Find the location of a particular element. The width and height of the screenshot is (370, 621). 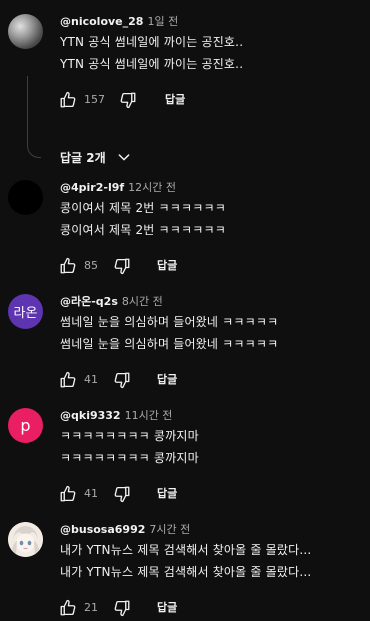

comment-header: @qki9332 11시간 전 is located at coordinates (116, 416).